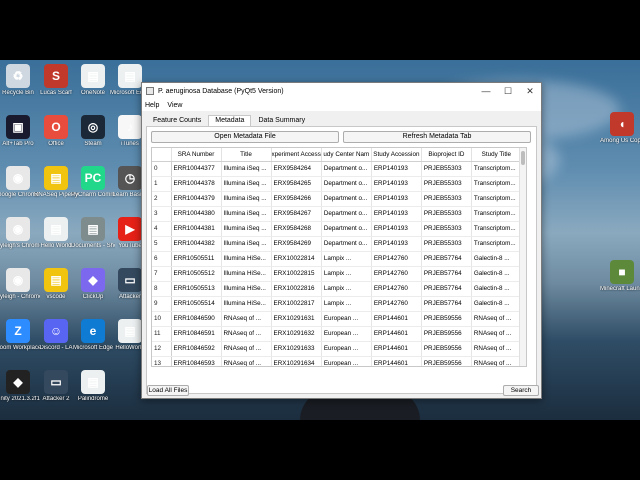  Describe the element at coordinates (162, 169) in the screenshot. I see `row-number: 0` at that location.